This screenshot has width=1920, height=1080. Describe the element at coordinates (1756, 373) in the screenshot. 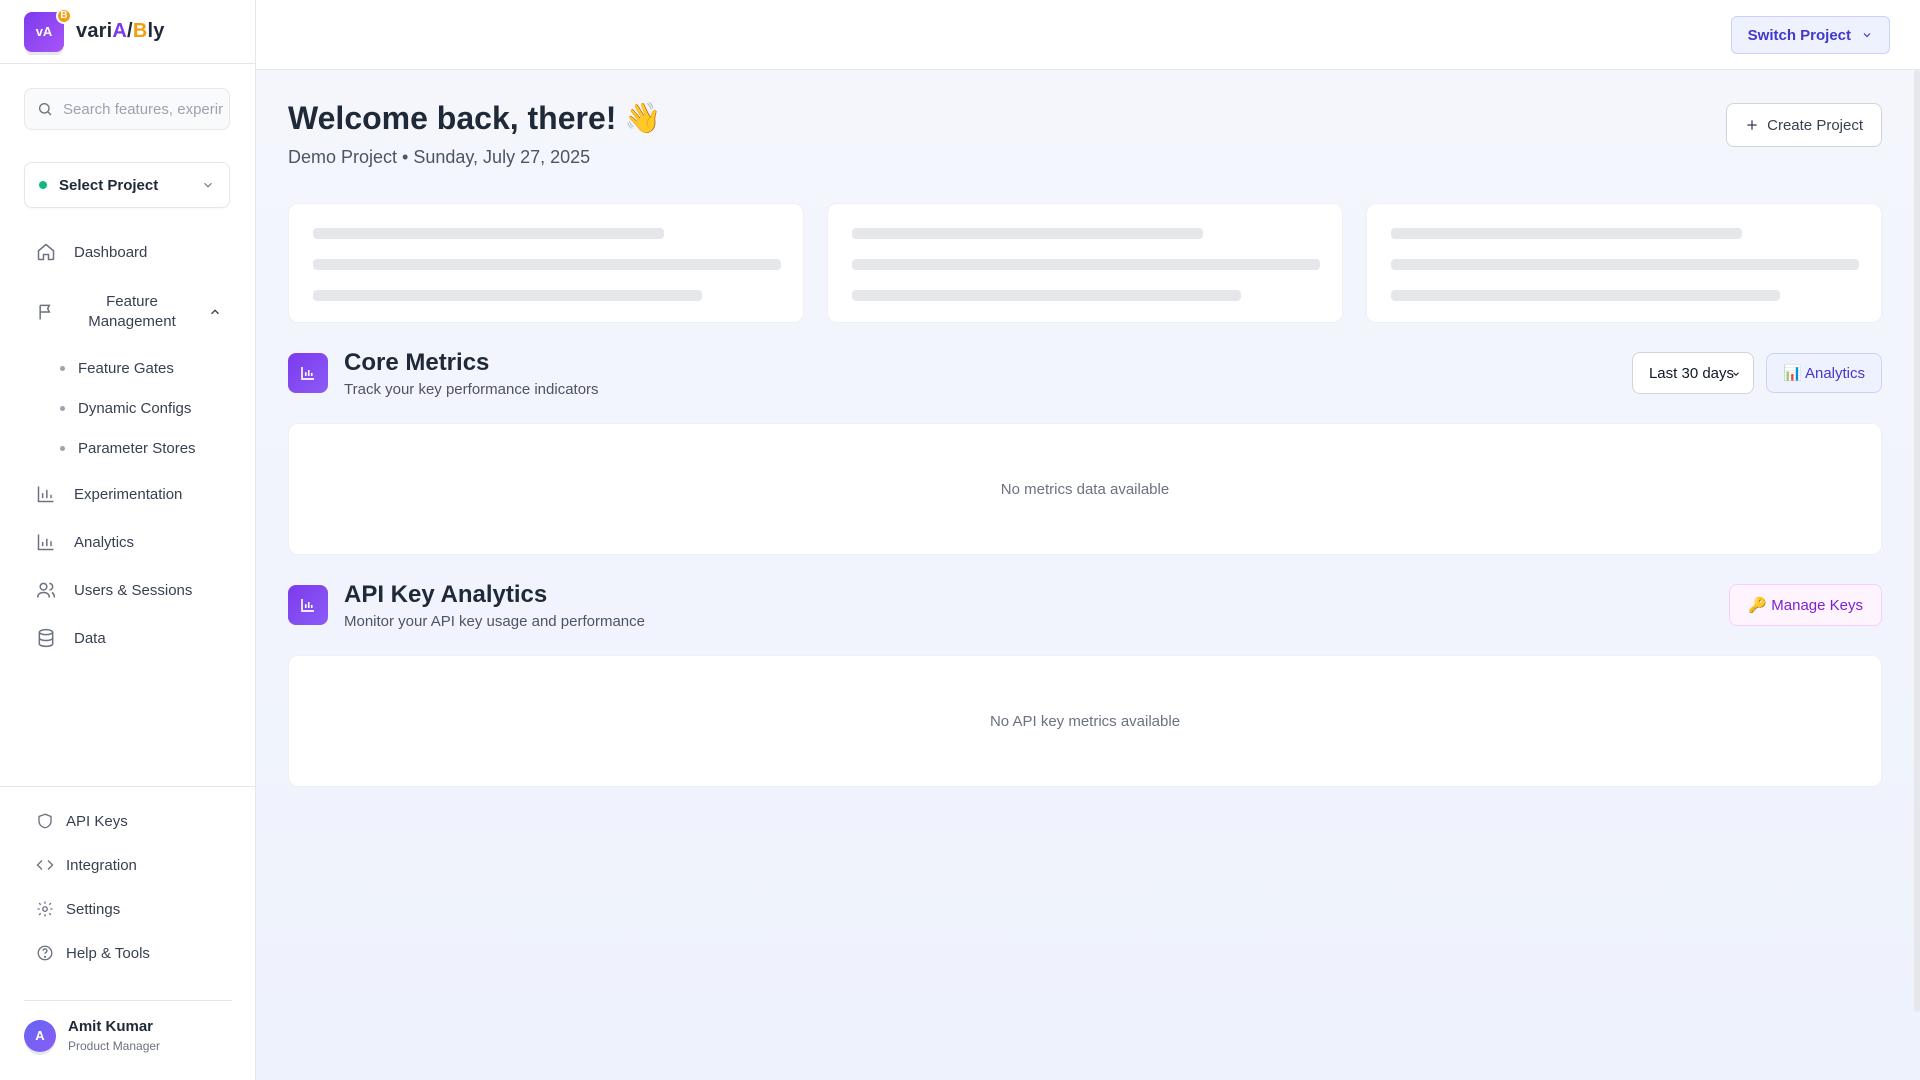

I see `core-metrics-actions: Last 30 days 📊 Analytics` at that location.